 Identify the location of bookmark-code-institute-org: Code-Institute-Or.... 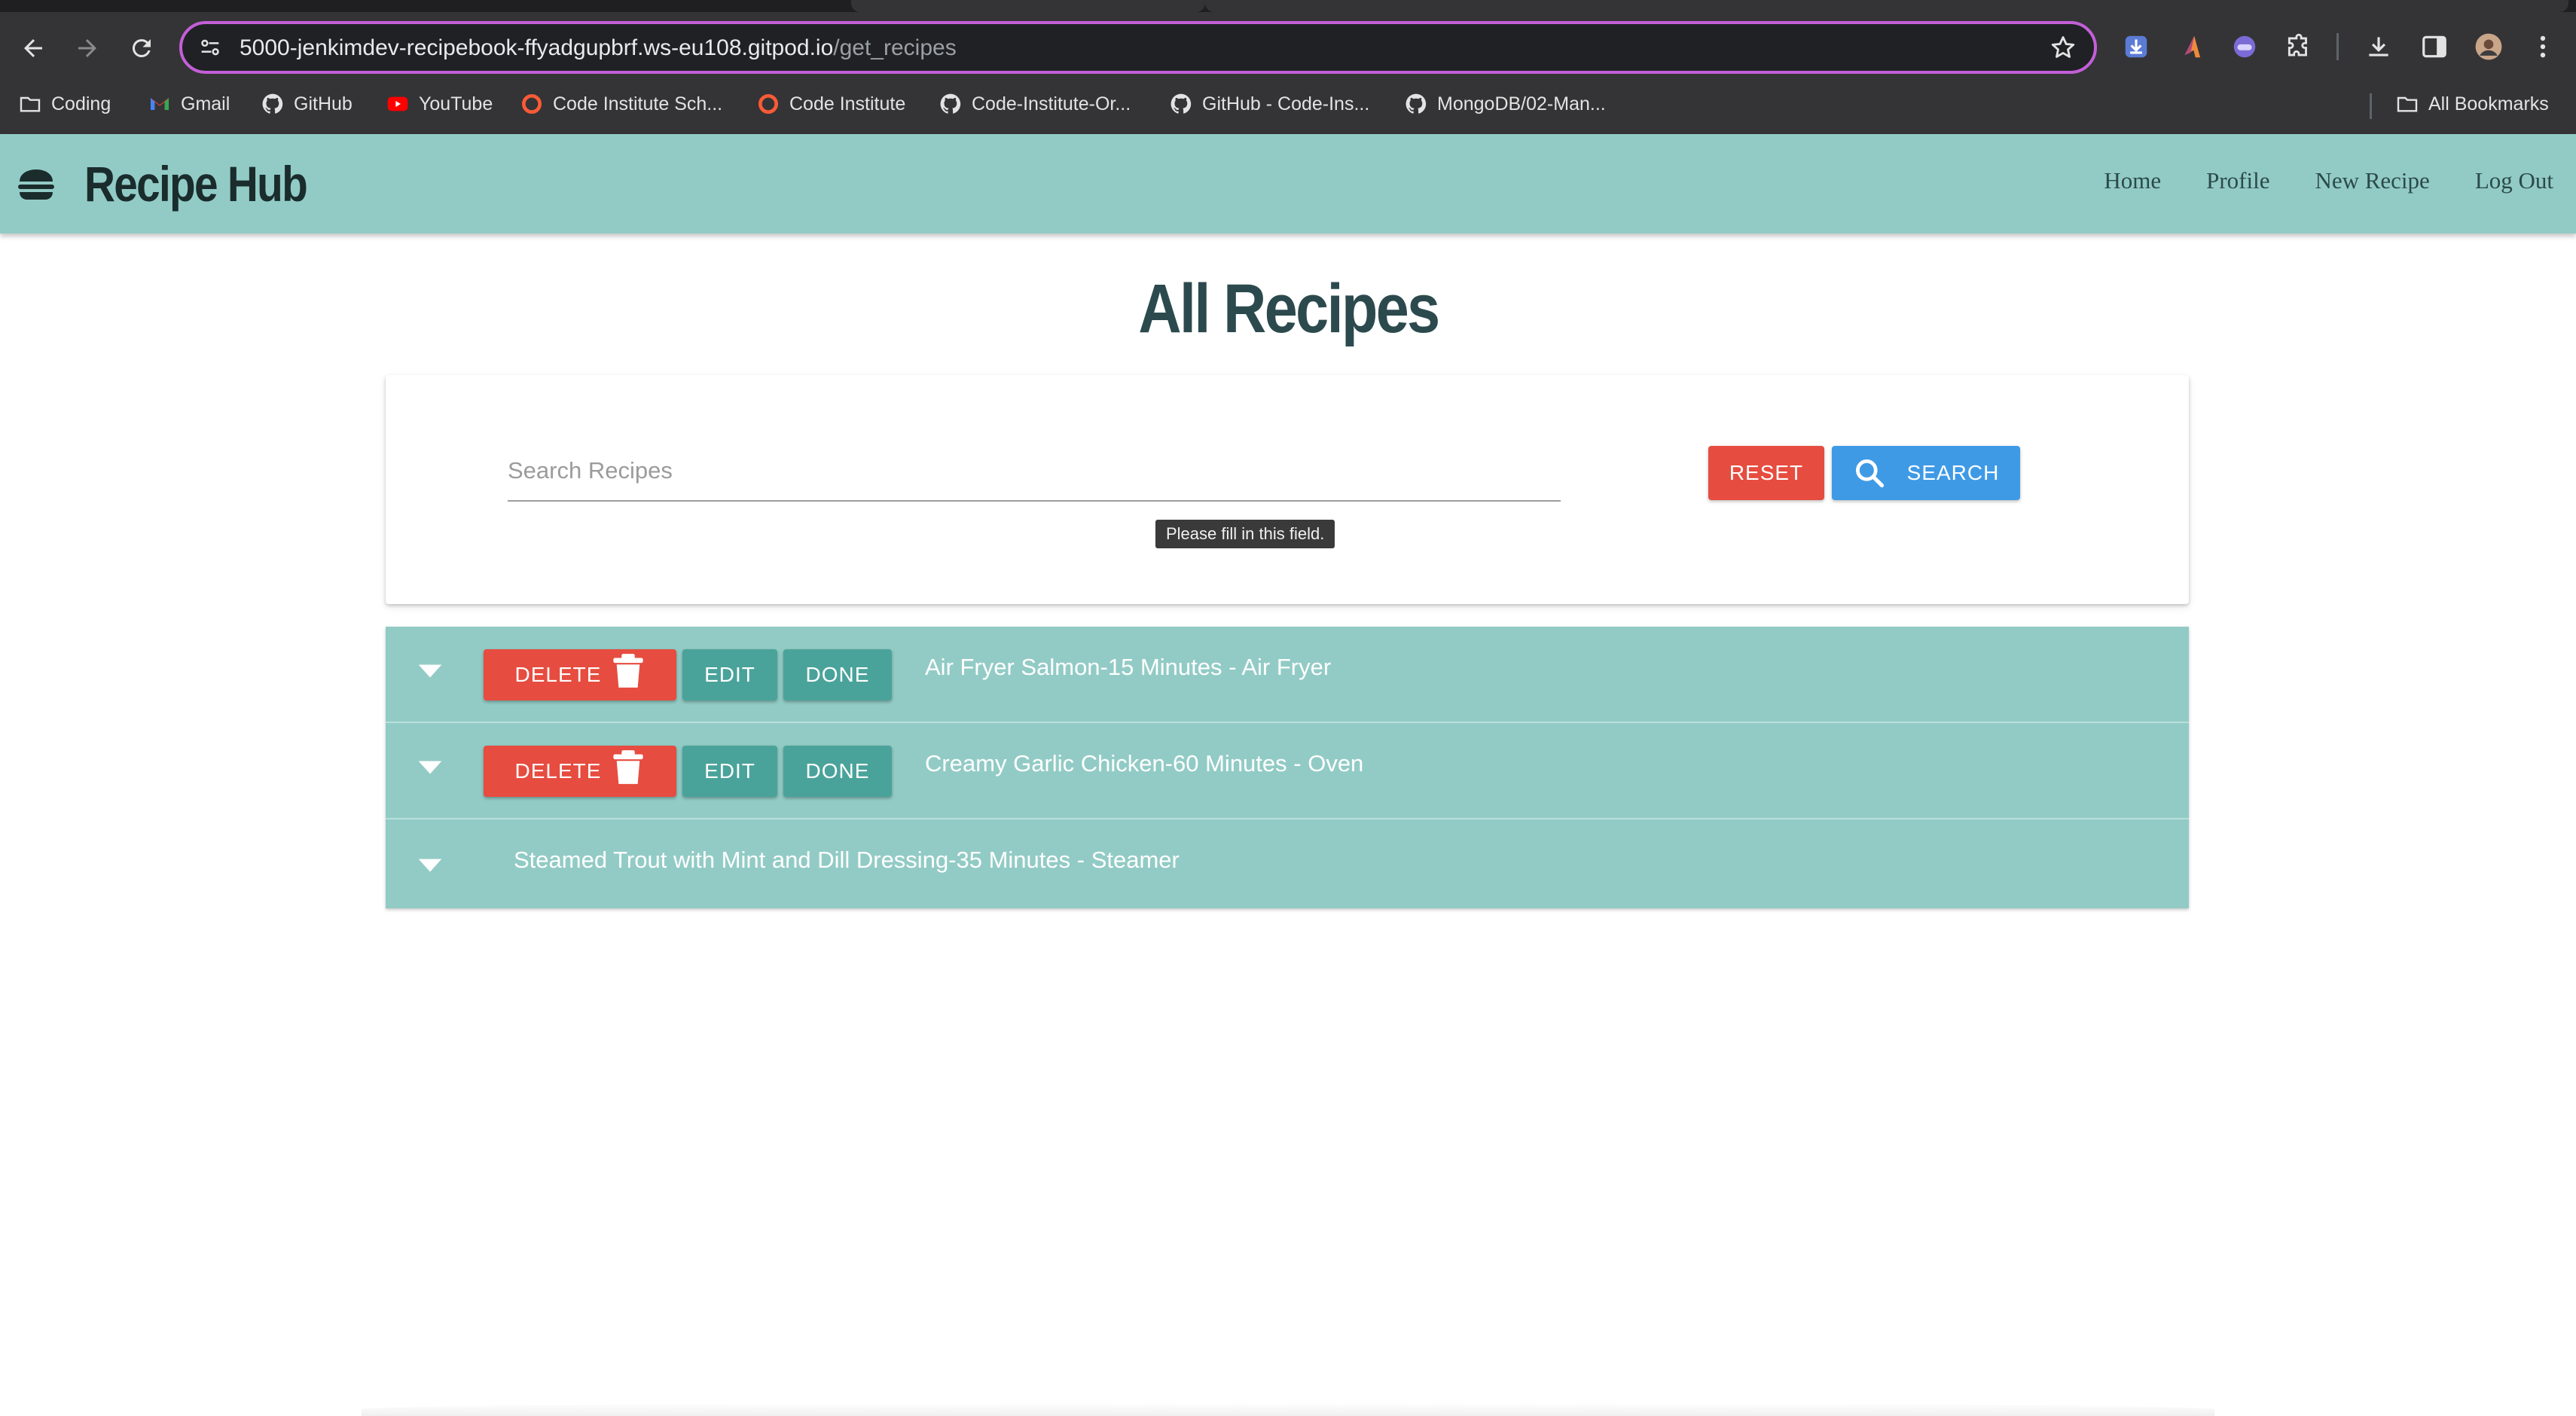
(1035, 104).